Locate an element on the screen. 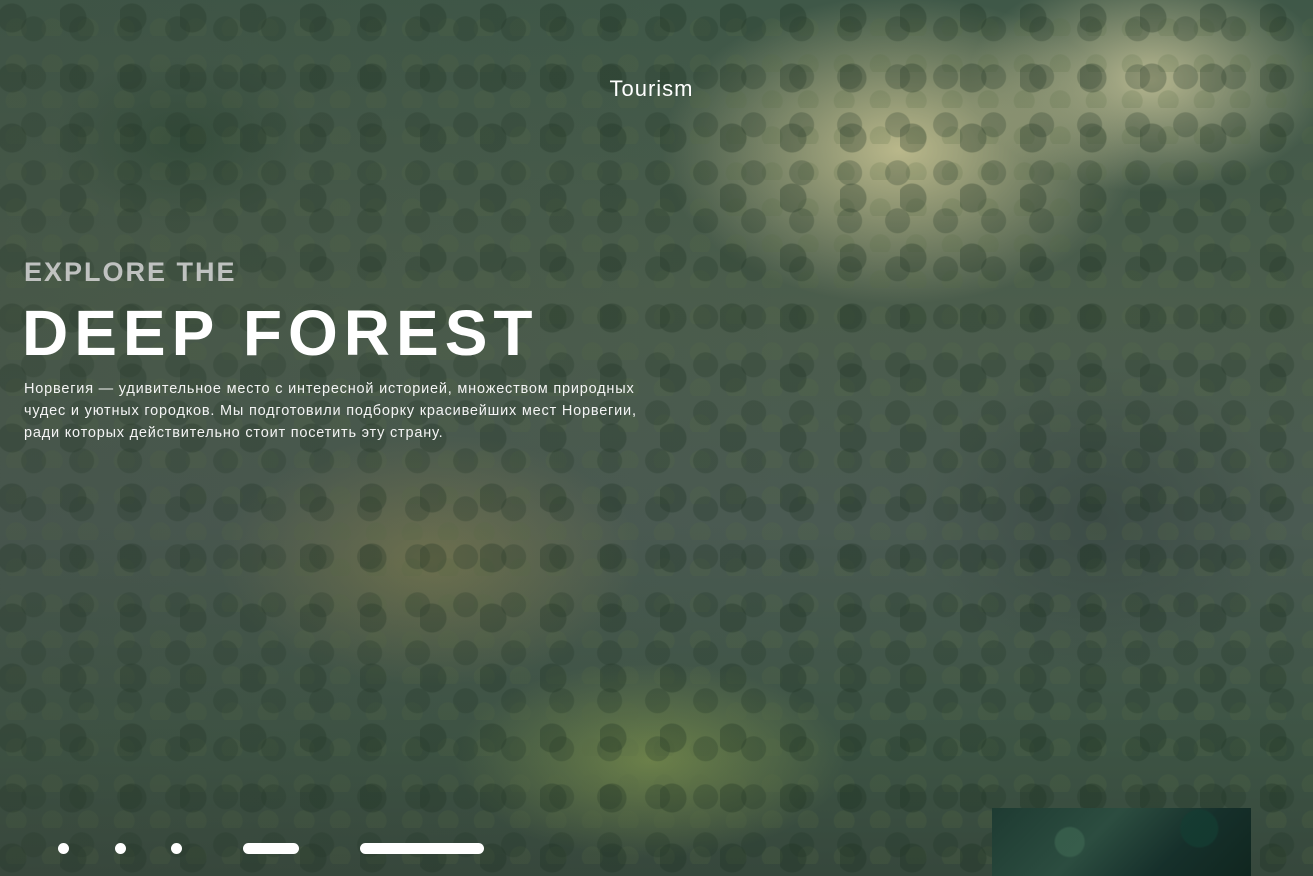 The image size is (1313, 876). brand-logo-link: Tourism is located at coordinates (651, 89).